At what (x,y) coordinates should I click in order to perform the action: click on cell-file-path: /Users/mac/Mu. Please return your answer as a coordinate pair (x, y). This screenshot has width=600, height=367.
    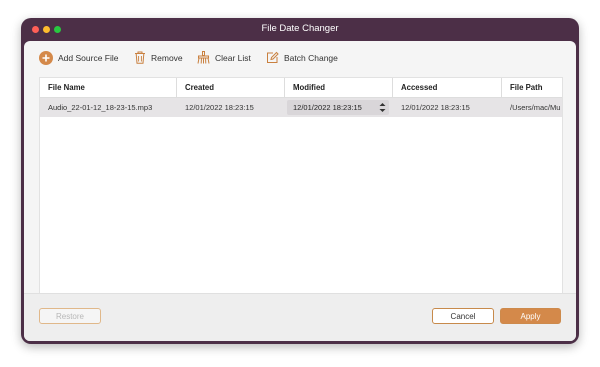
    Looking at the image, I should click on (535, 107).